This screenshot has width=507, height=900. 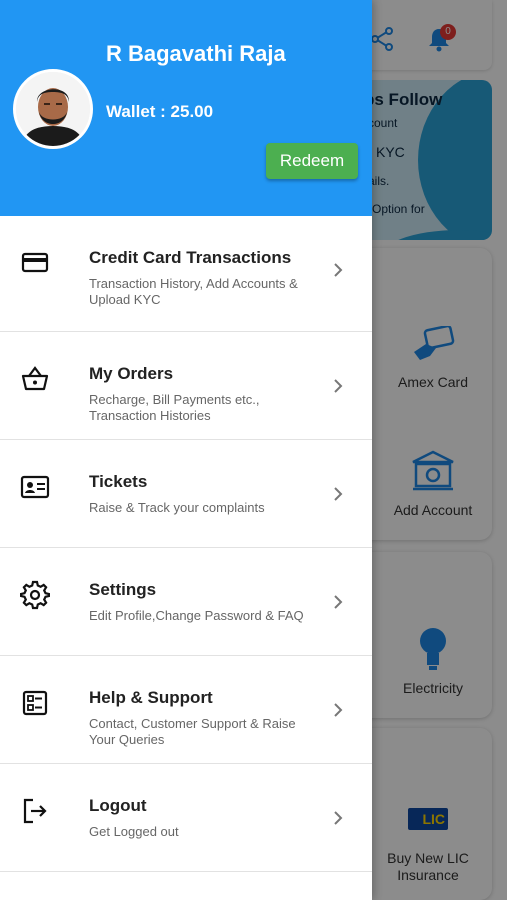 I want to click on menu-item-title: Settings, so click(x=123, y=589).